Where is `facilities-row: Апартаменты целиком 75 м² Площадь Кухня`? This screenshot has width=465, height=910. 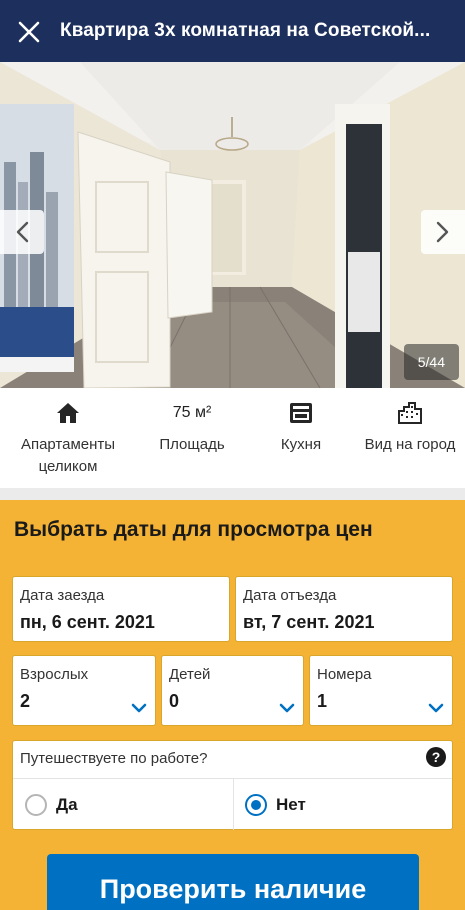 facilities-row: Апартаменты целиком 75 м² Площадь Кухня is located at coordinates (232, 438).